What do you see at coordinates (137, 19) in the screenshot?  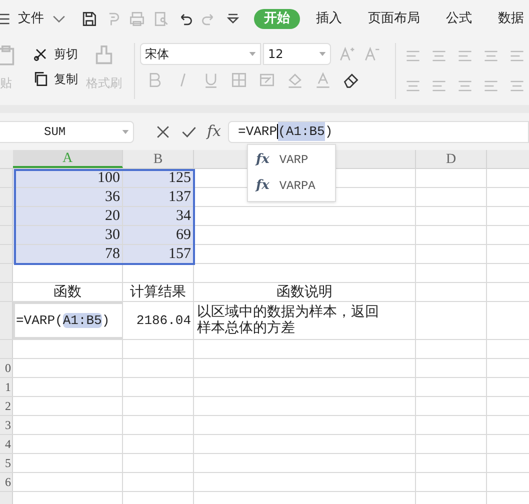 I see `print-icon` at bounding box center [137, 19].